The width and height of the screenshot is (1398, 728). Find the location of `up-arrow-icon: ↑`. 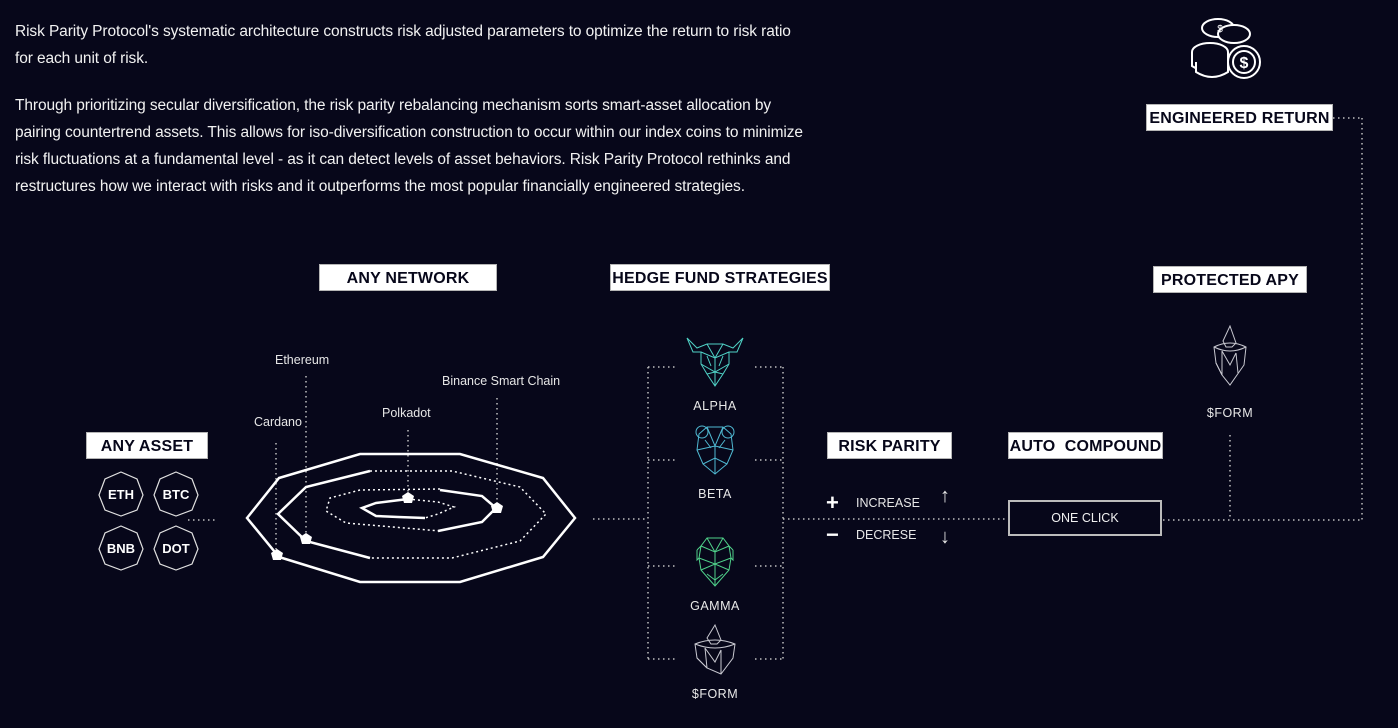

up-arrow-icon: ↑ is located at coordinates (945, 496).